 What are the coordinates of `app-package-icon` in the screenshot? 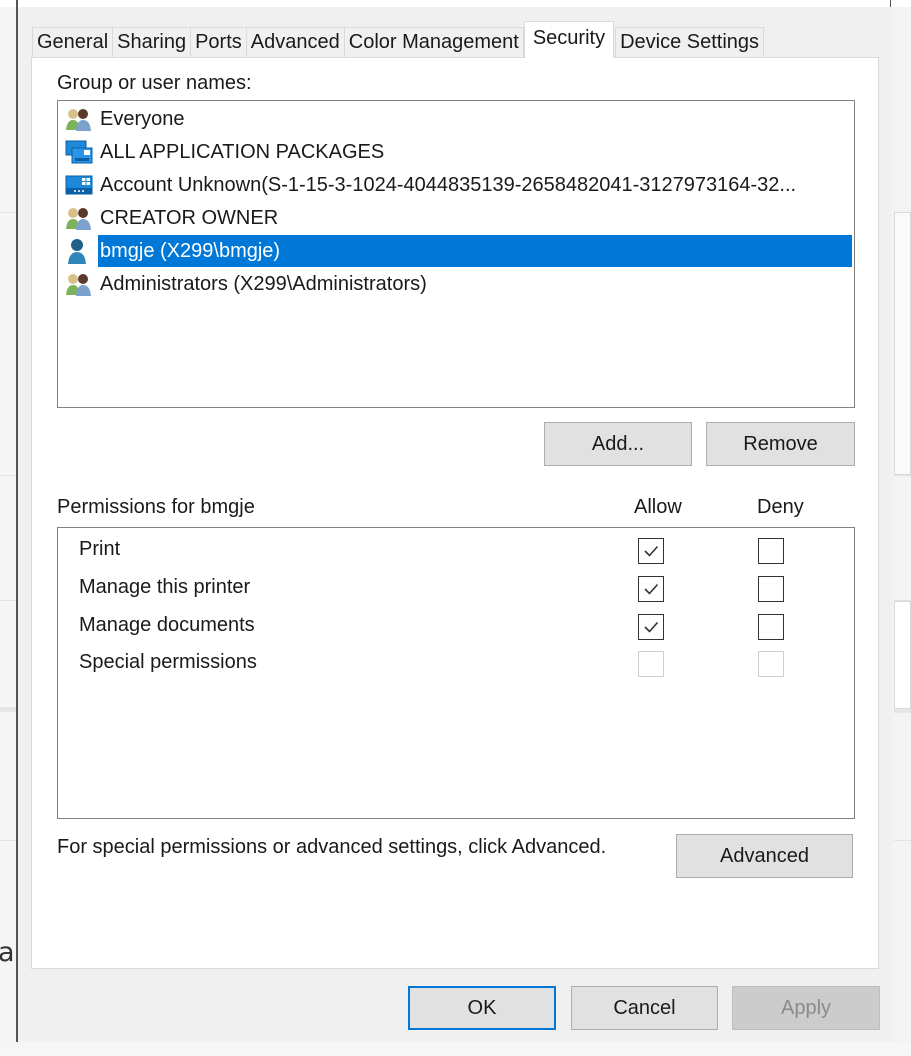 It's located at (79, 185).